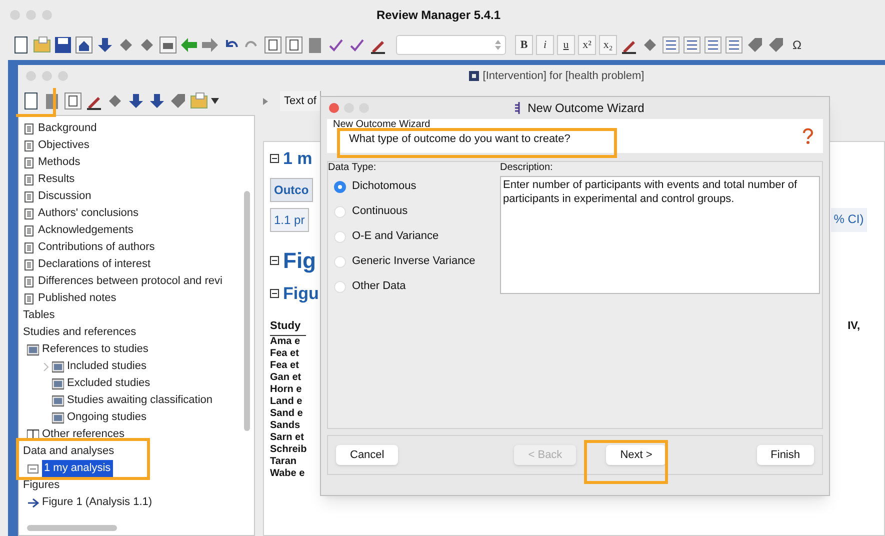 This screenshot has width=885, height=536. I want to click on dialog-button: Cancel, so click(367, 455).